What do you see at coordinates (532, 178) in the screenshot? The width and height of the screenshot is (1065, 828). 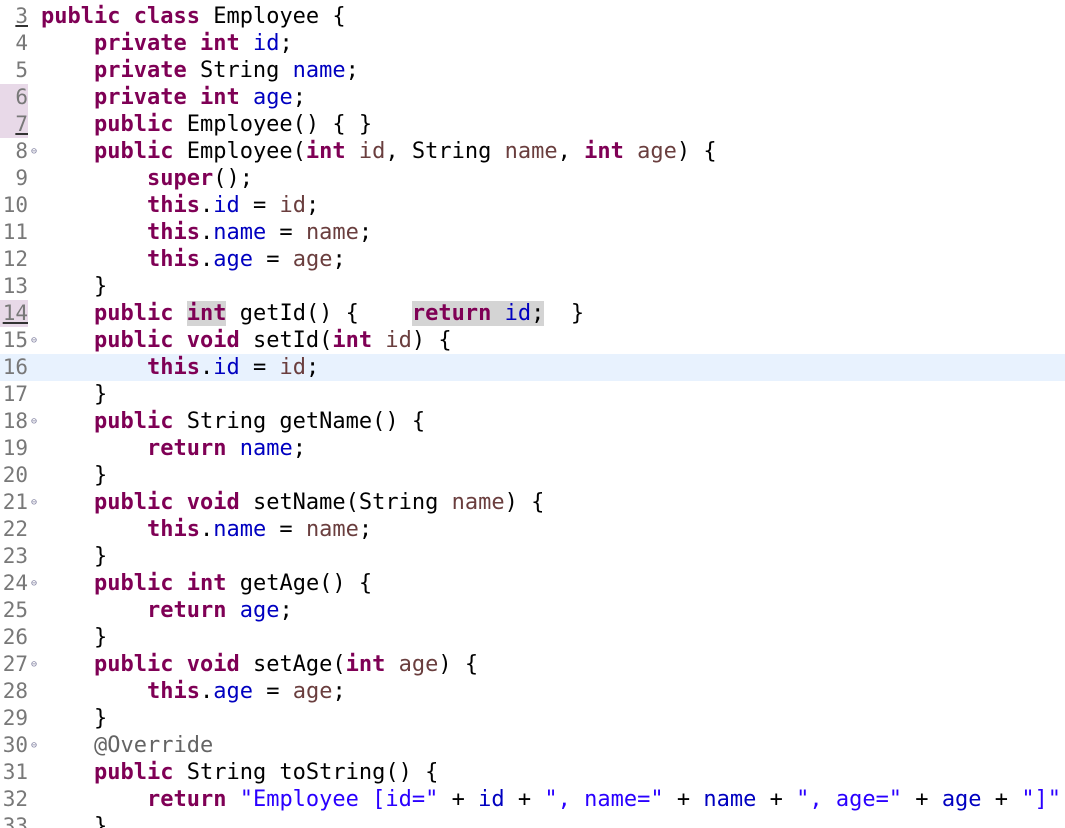 I see `code-line: 9 super();` at bounding box center [532, 178].